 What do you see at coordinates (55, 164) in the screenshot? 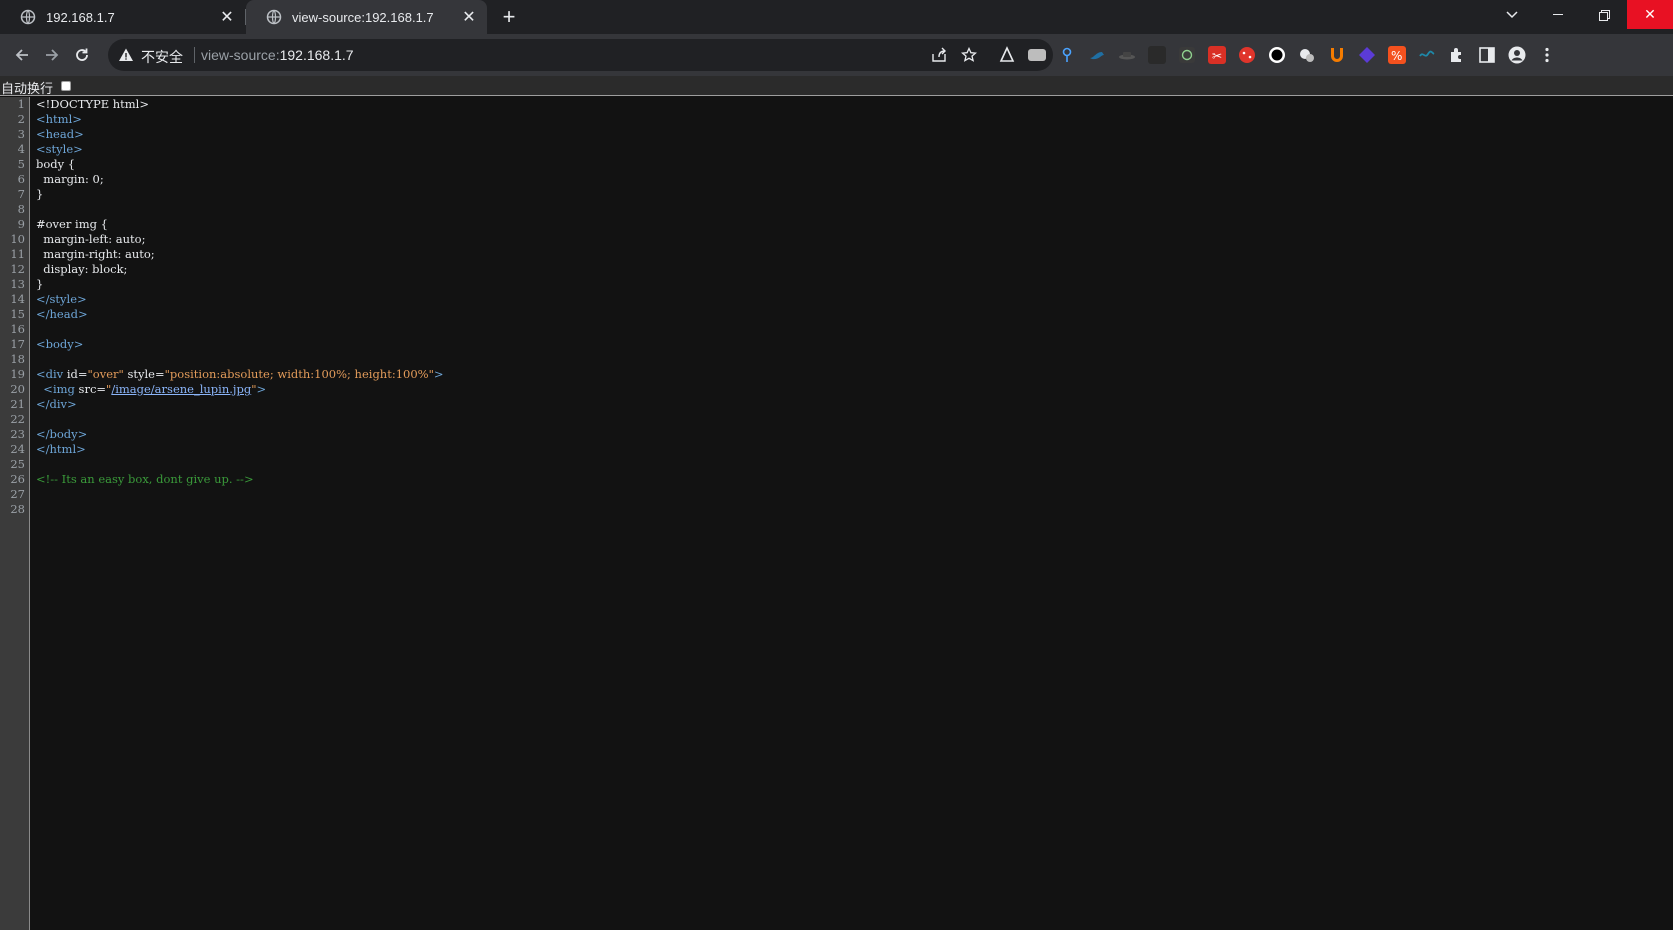
I see `line-content: body {` at bounding box center [55, 164].